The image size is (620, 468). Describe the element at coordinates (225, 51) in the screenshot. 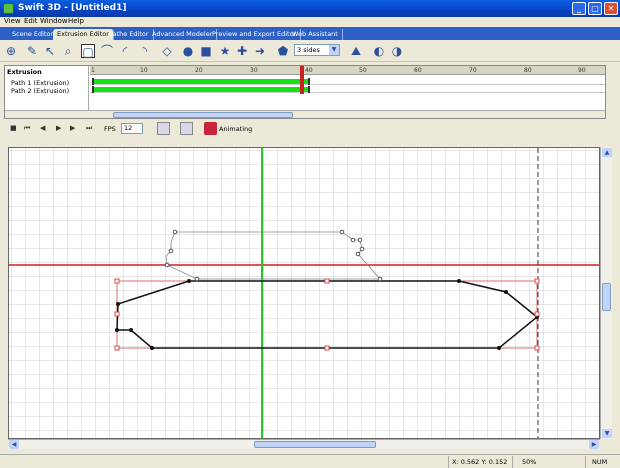

I see `star-shape-icon: ★` at that location.